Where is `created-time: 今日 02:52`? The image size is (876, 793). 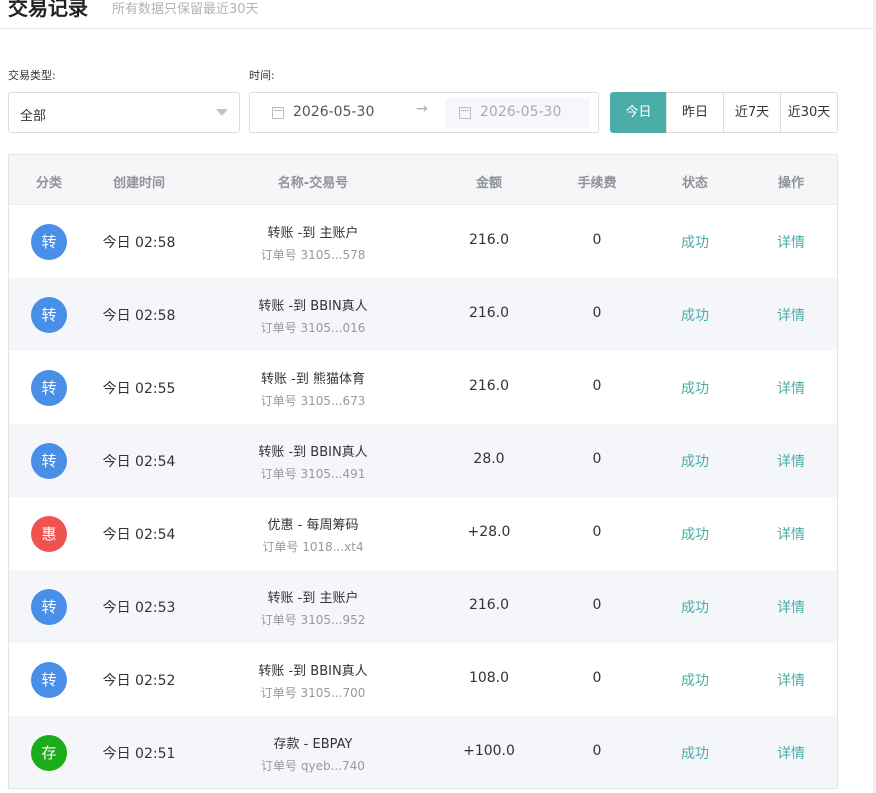
created-time: 今日 02:52 is located at coordinates (139, 681).